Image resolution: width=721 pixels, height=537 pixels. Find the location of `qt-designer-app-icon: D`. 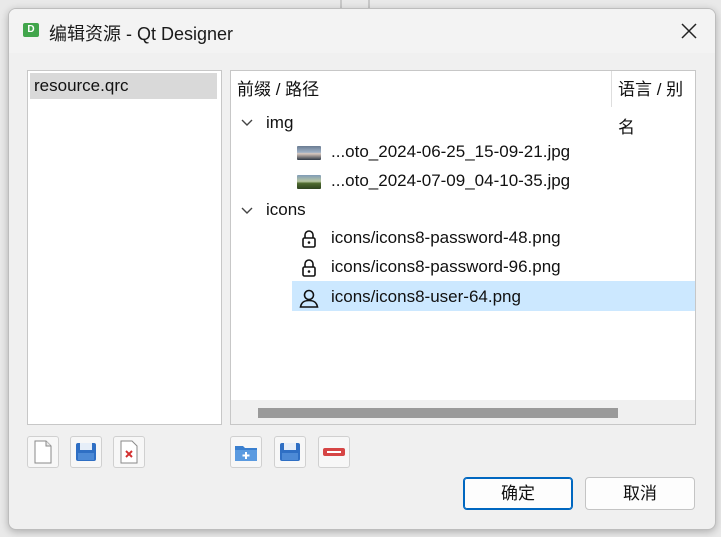

qt-designer-app-icon: D is located at coordinates (31, 30).